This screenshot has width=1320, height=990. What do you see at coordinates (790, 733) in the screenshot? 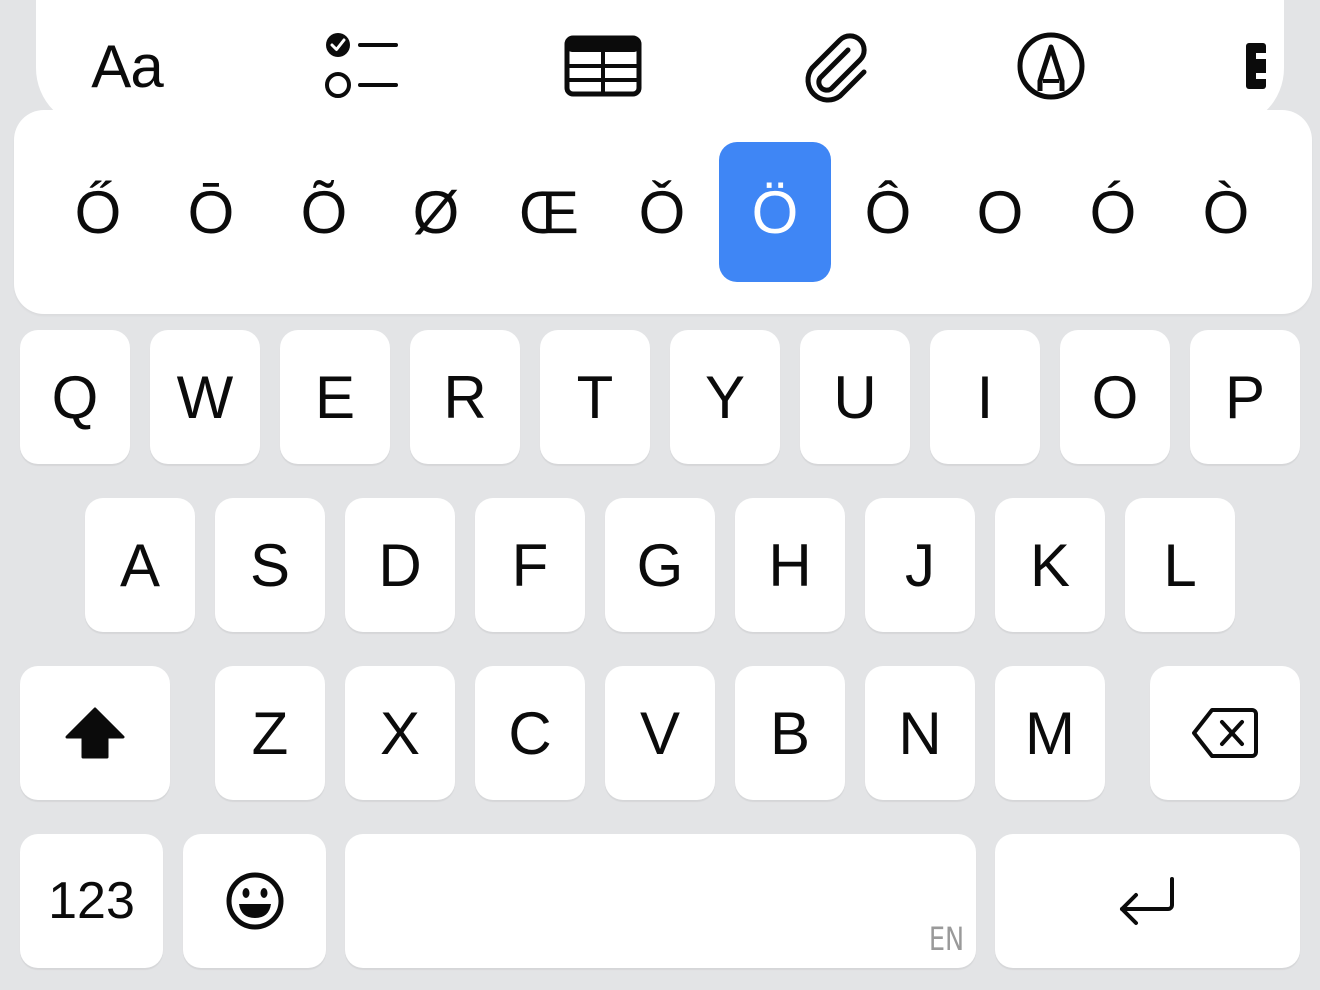
I see `key-b: B` at bounding box center [790, 733].